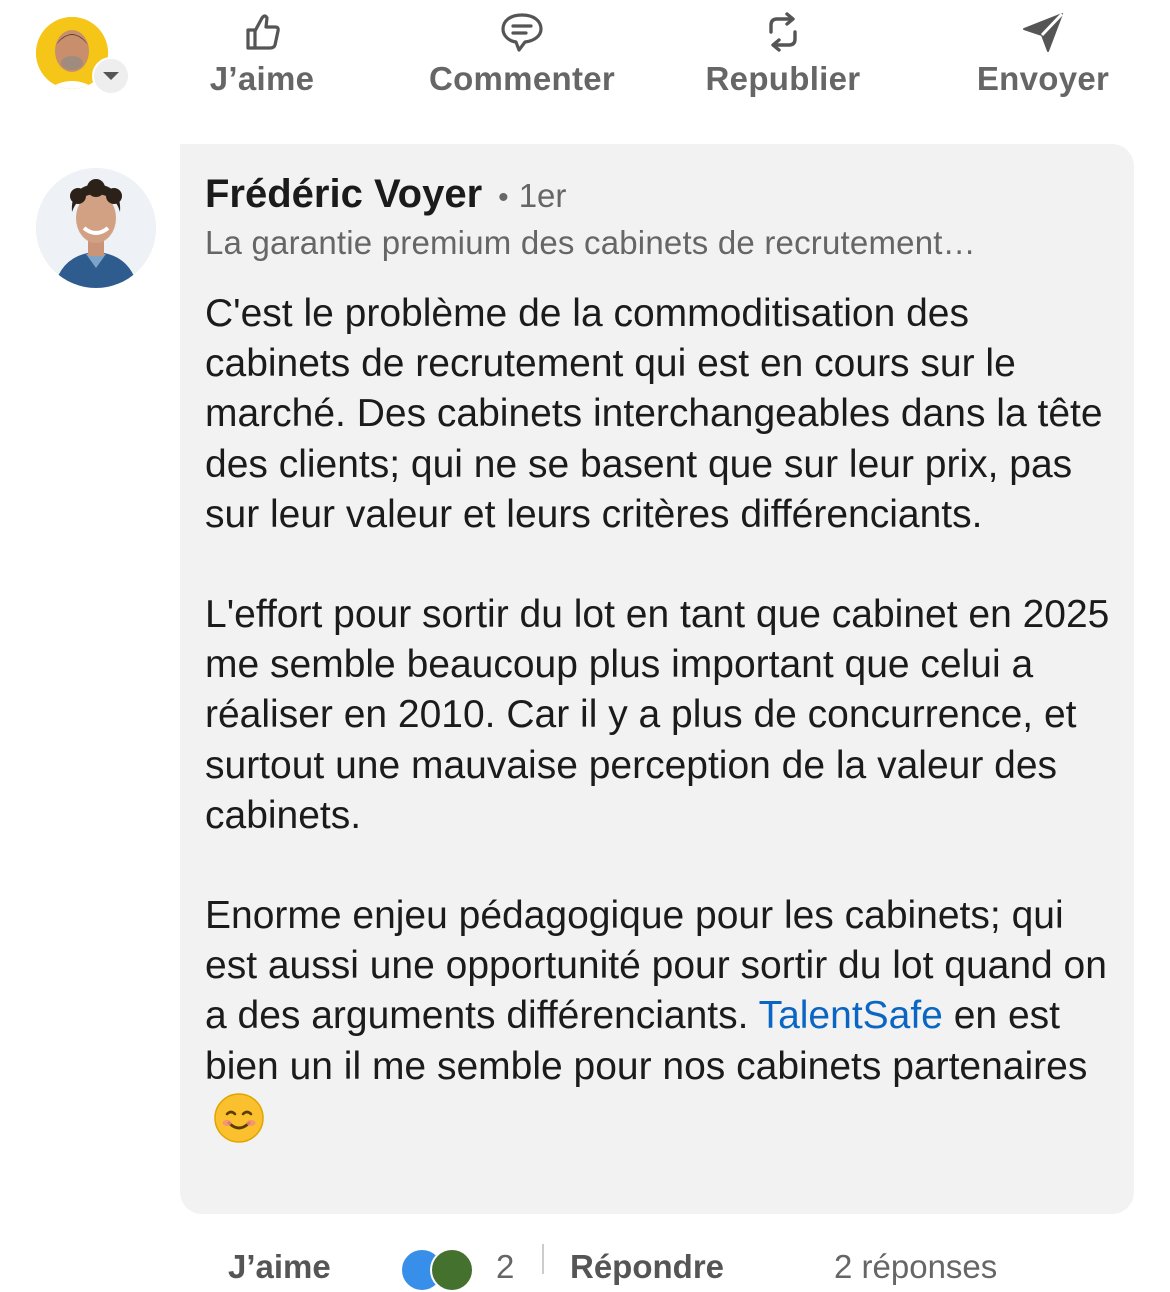  I want to click on author-name: Frédéric Voyer, so click(343, 194).